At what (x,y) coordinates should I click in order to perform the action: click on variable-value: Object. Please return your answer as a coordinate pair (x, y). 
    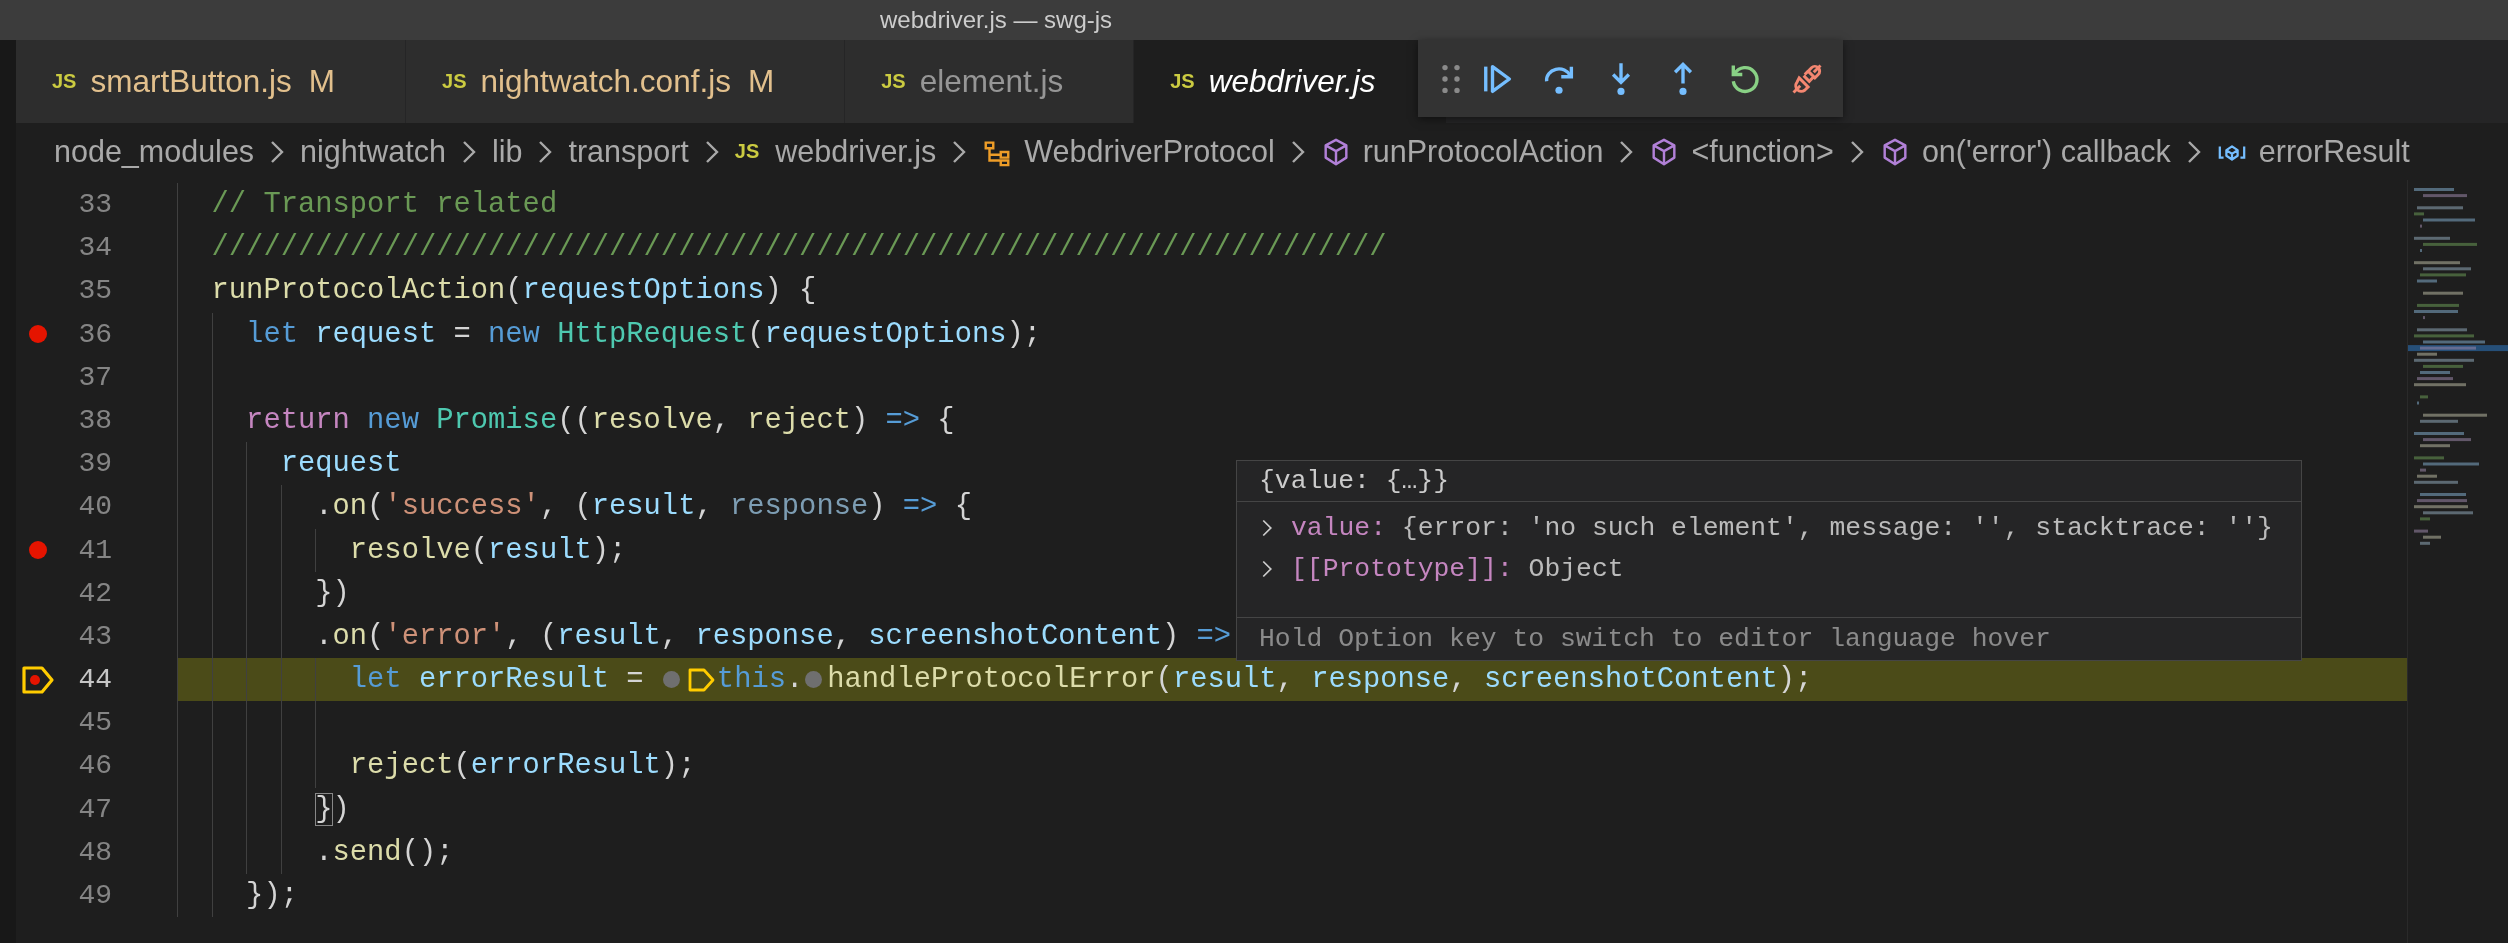
    Looking at the image, I should click on (1575, 568).